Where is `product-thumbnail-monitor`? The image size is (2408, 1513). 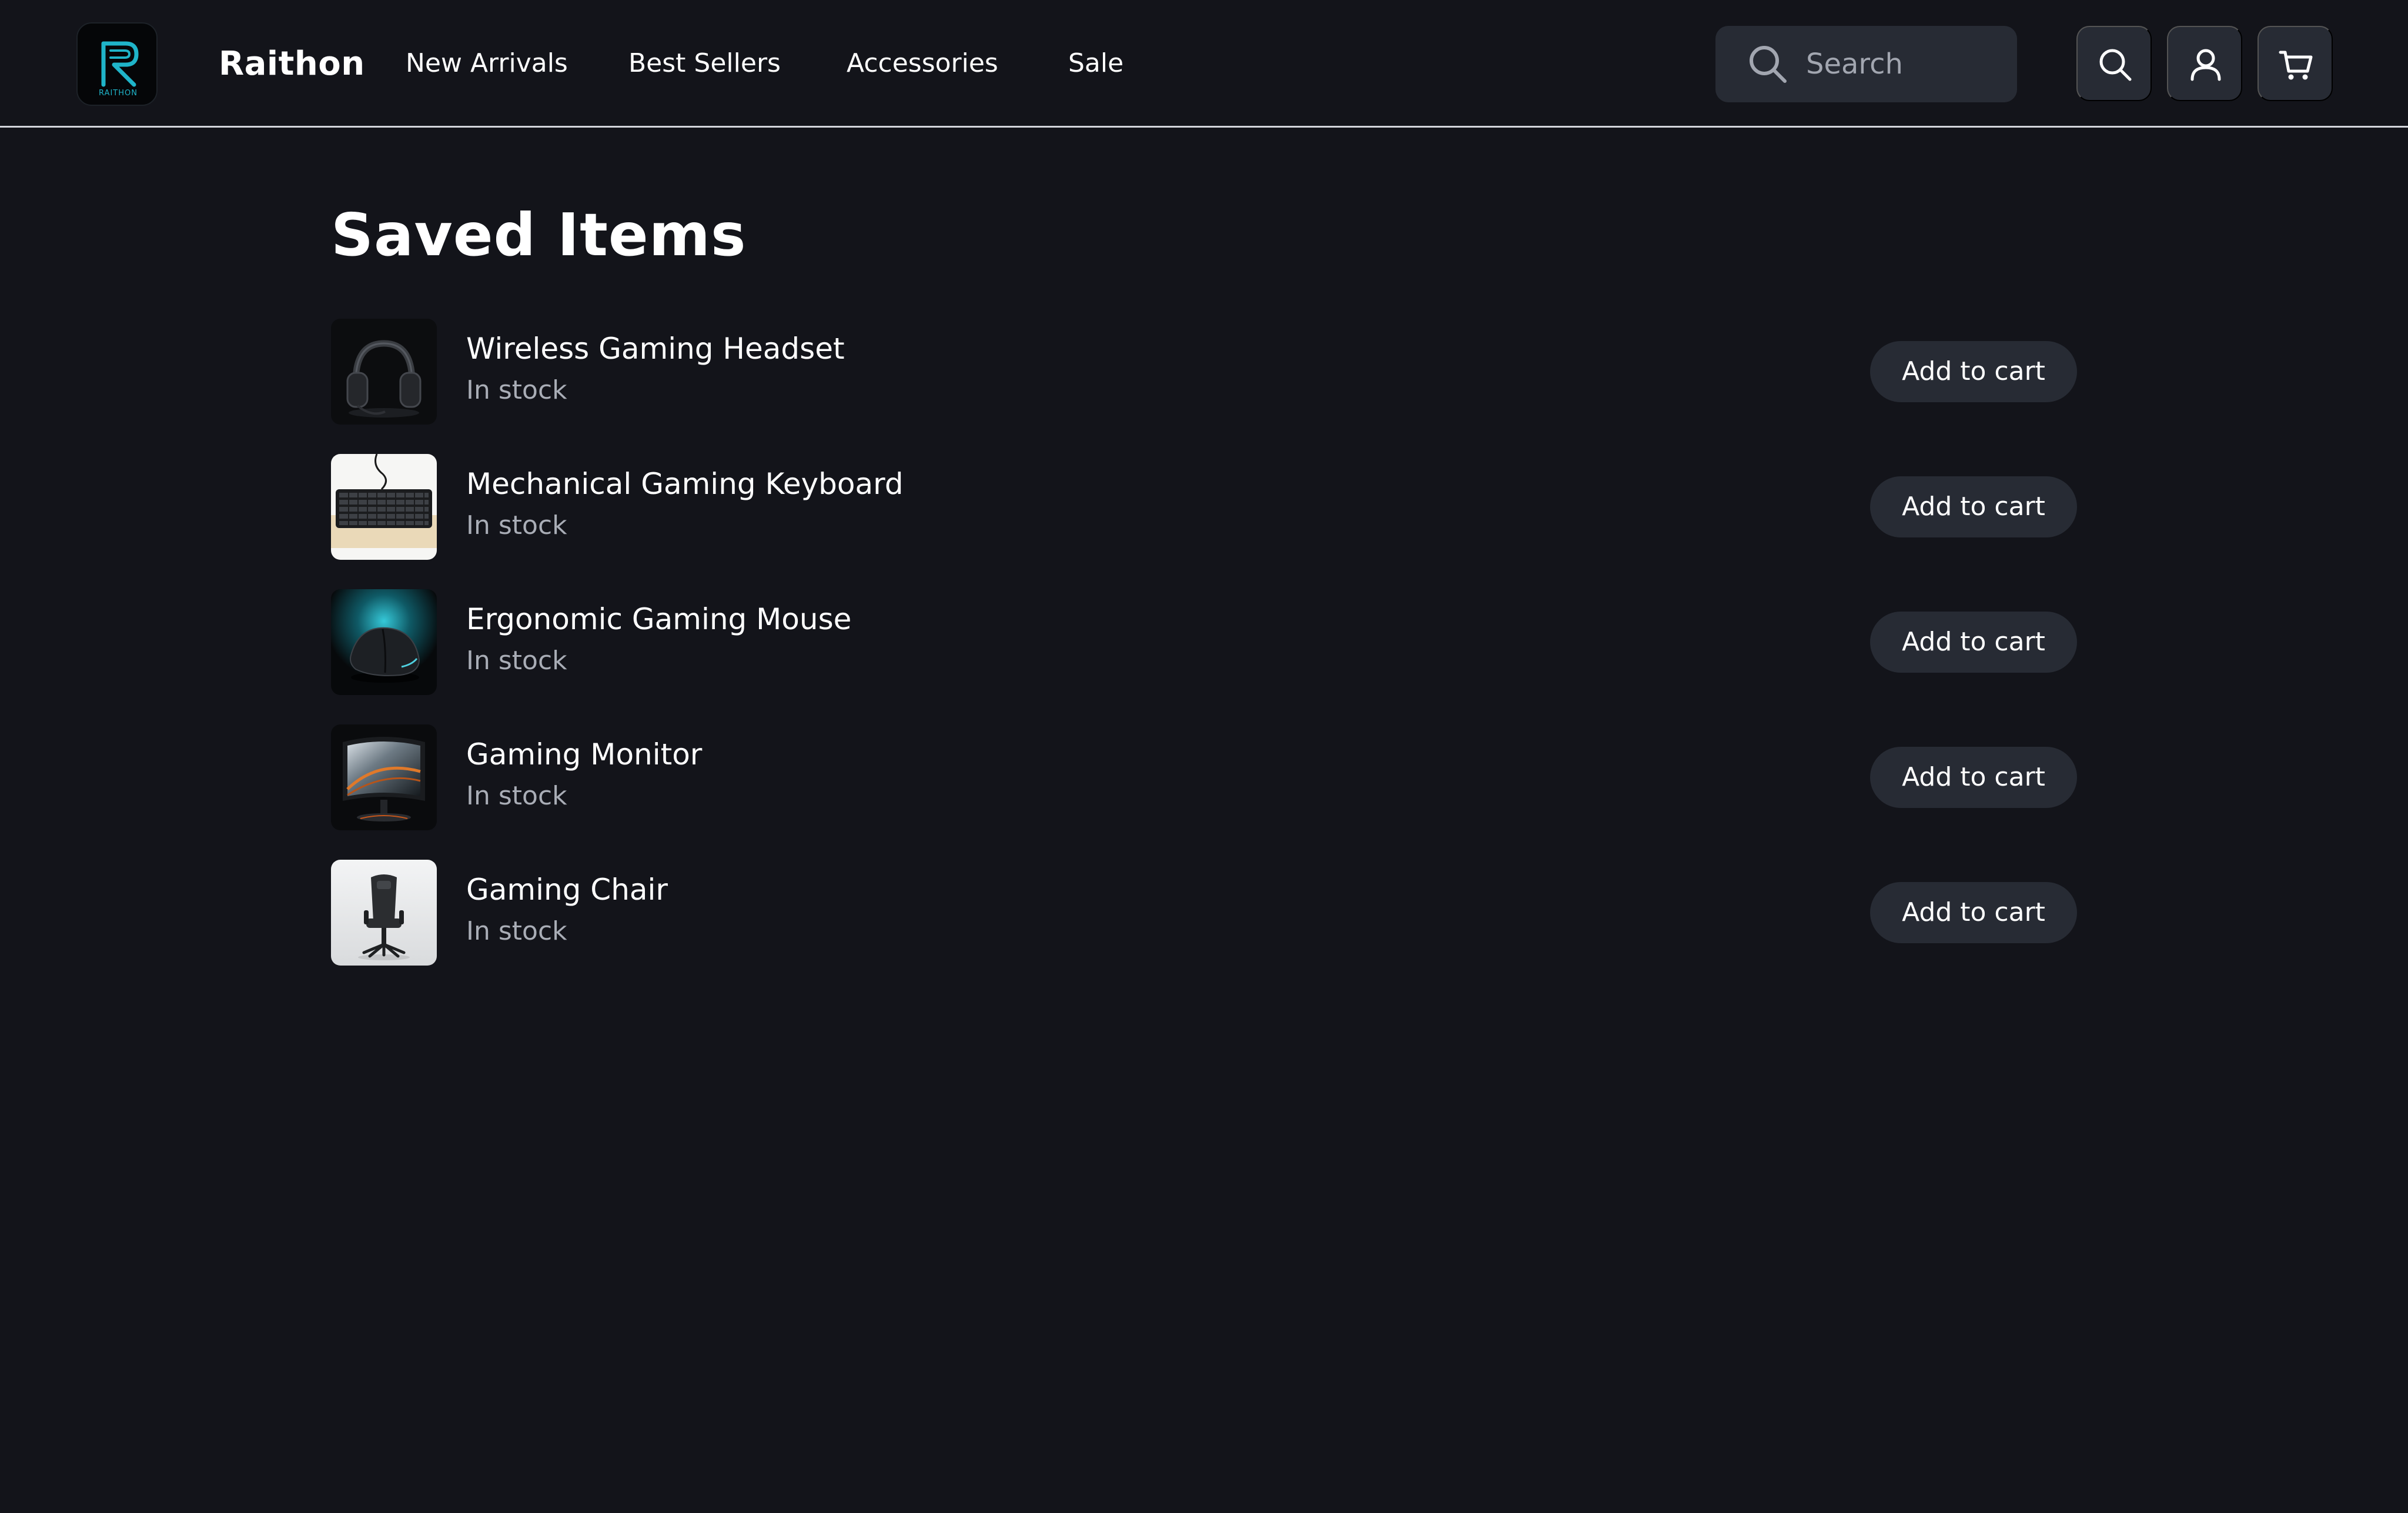 product-thumbnail-monitor is located at coordinates (384, 777).